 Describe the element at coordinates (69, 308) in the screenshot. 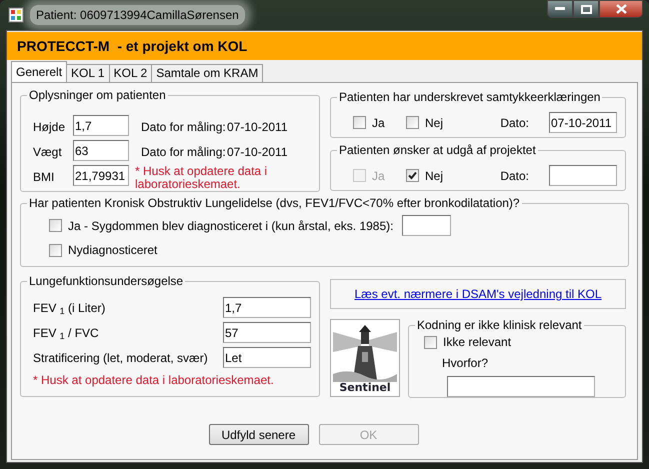

I see `field-label: FEV $_{1}$ (i Liter)` at that location.